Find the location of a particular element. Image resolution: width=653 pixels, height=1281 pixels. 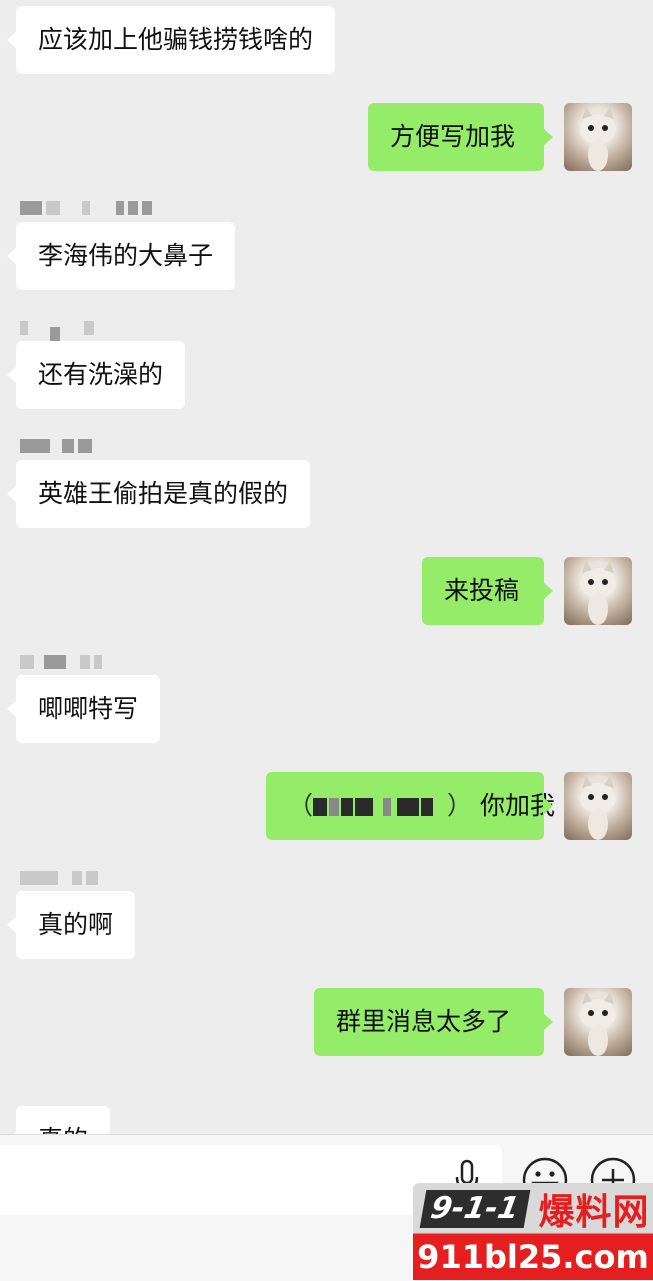

watermark-badge: 9-1-1 is located at coordinates (474, 1209).